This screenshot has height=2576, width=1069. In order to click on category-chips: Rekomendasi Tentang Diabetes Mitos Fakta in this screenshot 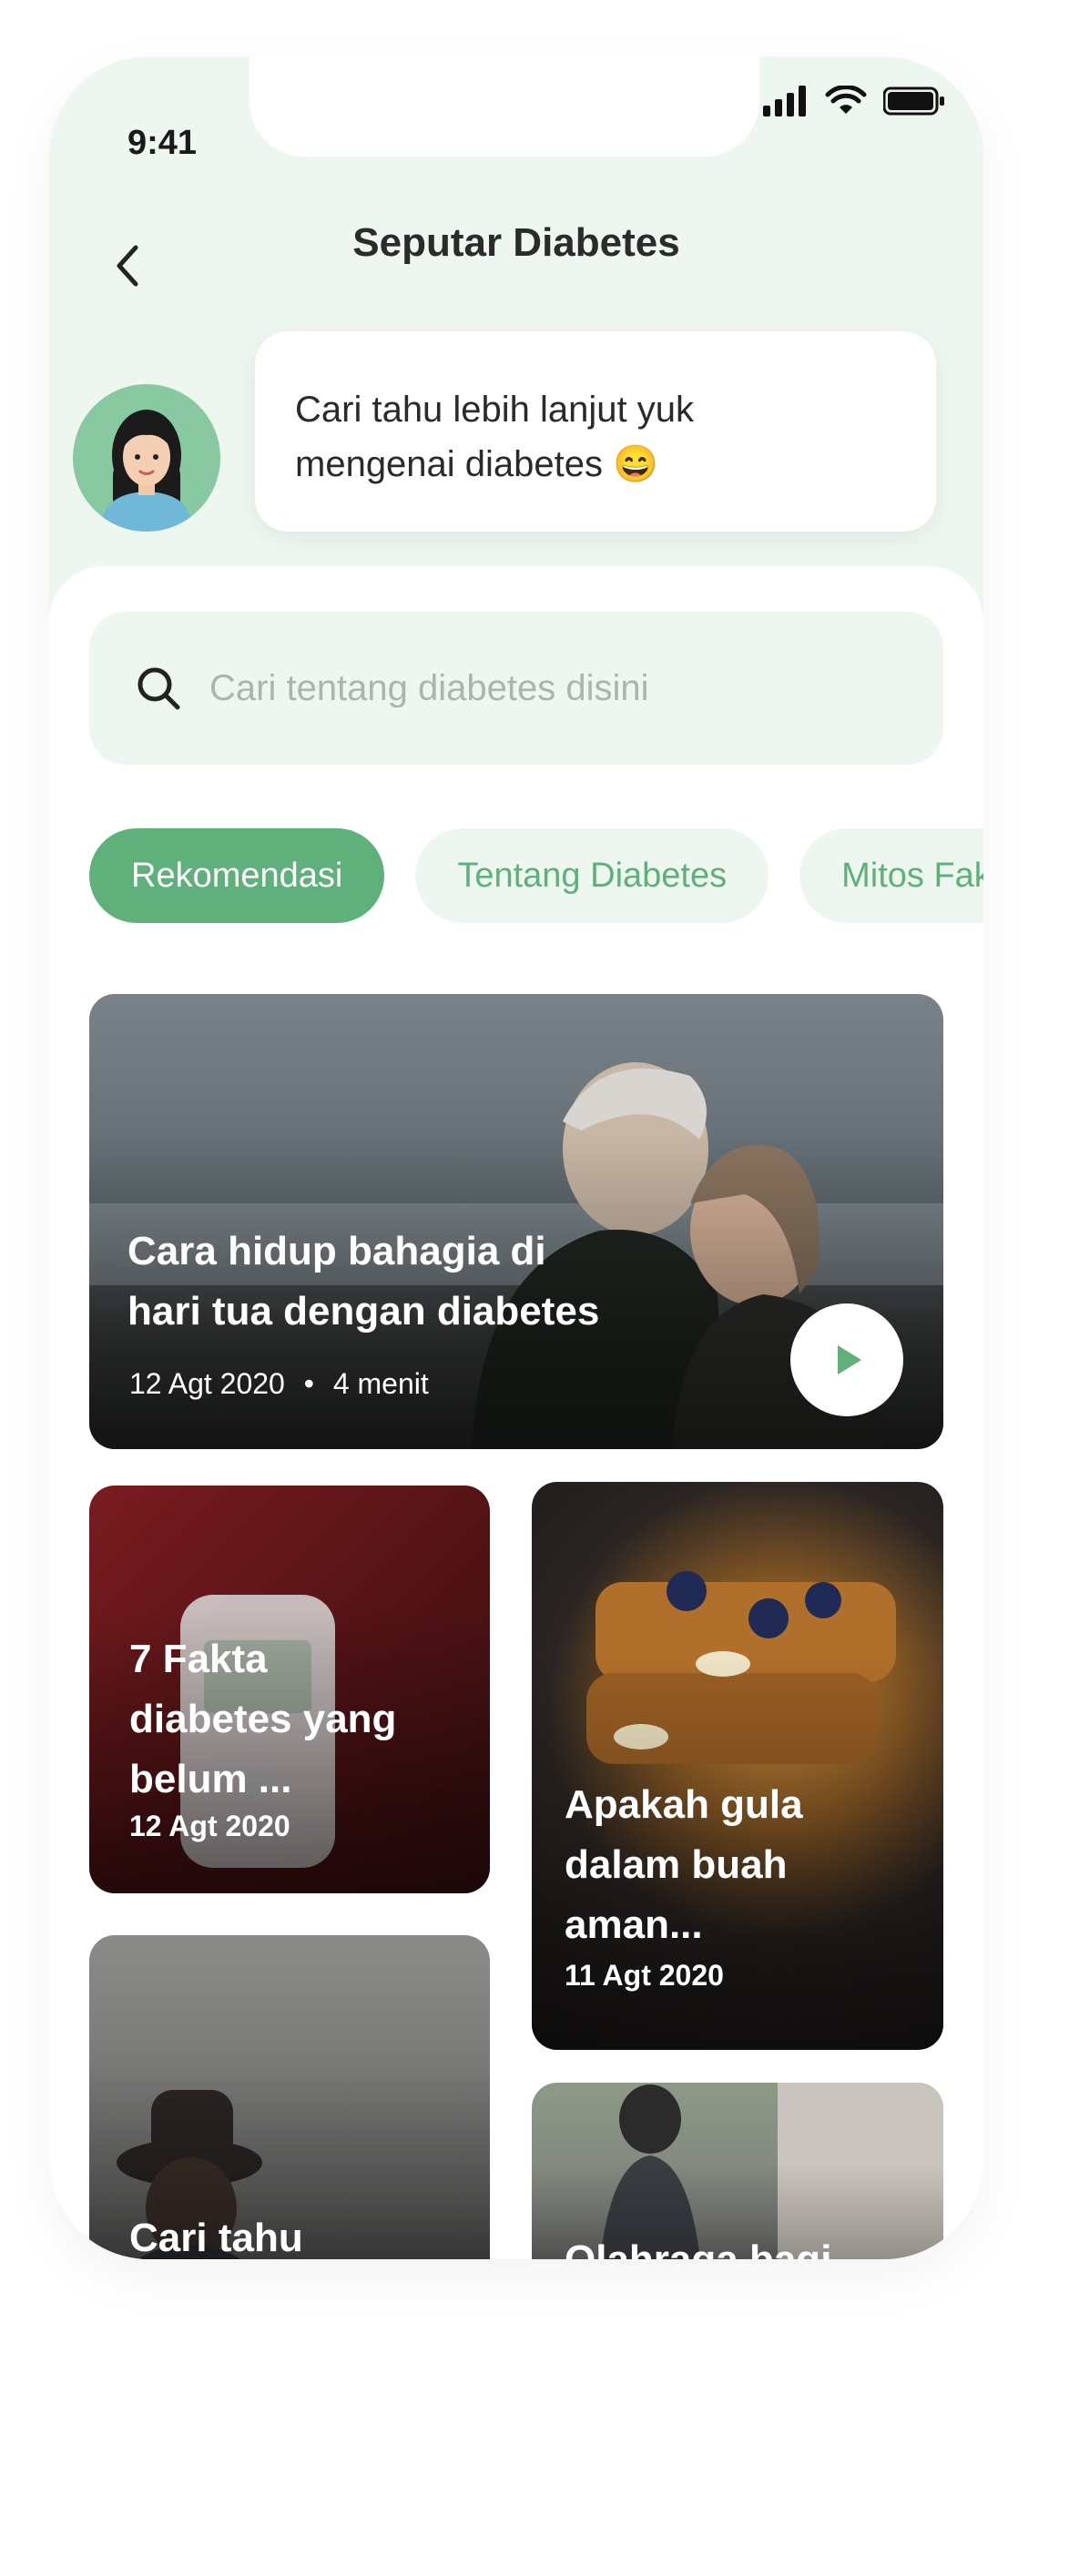, I will do `click(536, 875)`.